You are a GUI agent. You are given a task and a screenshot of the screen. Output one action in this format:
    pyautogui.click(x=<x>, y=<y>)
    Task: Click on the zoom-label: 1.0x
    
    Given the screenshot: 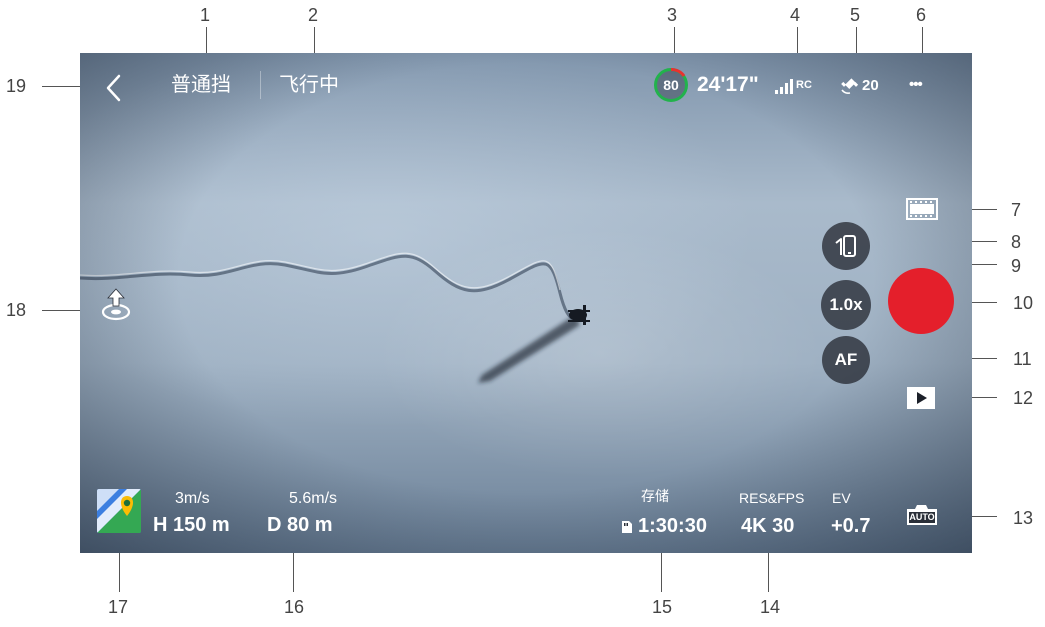 What is the action you would take?
    pyautogui.click(x=846, y=304)
    